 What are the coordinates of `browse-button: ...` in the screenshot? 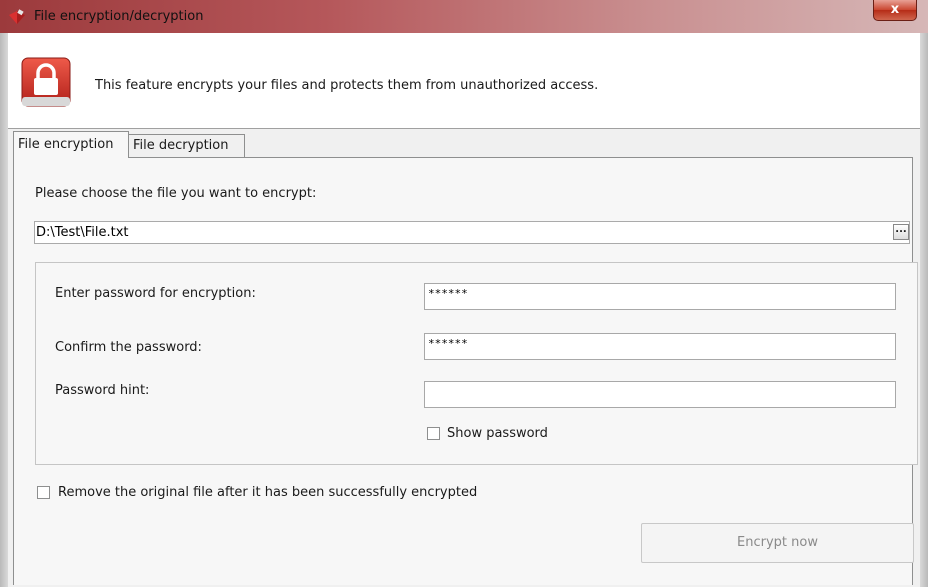 It's located at (901, 232).